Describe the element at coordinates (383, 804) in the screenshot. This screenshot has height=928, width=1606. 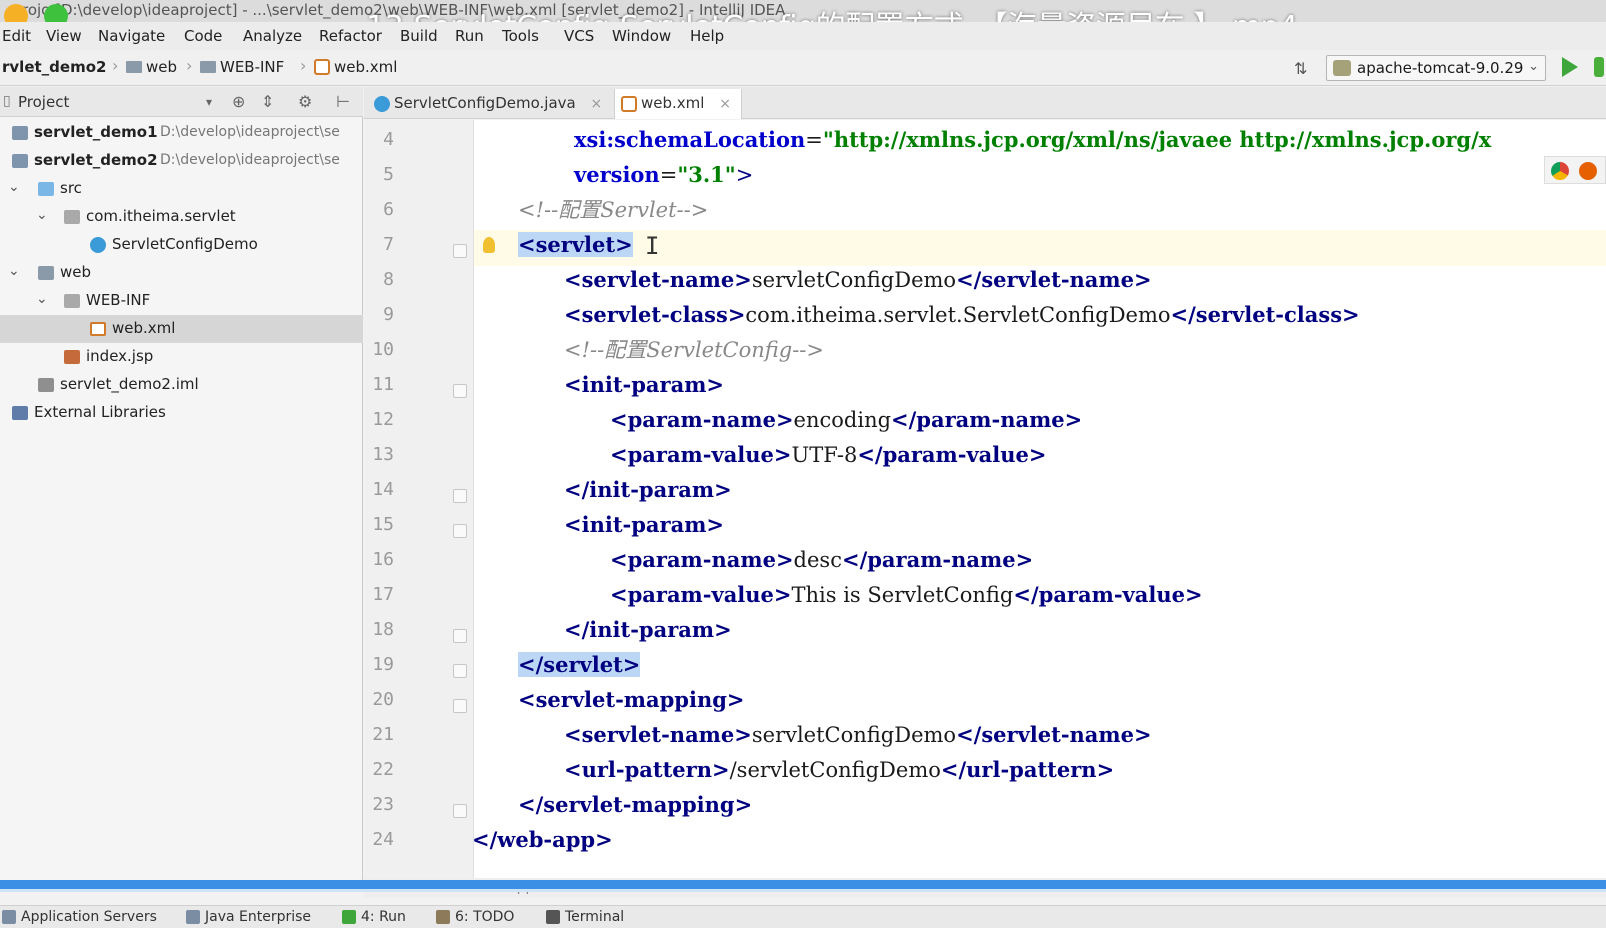
I see `line-number: 23` at that location.